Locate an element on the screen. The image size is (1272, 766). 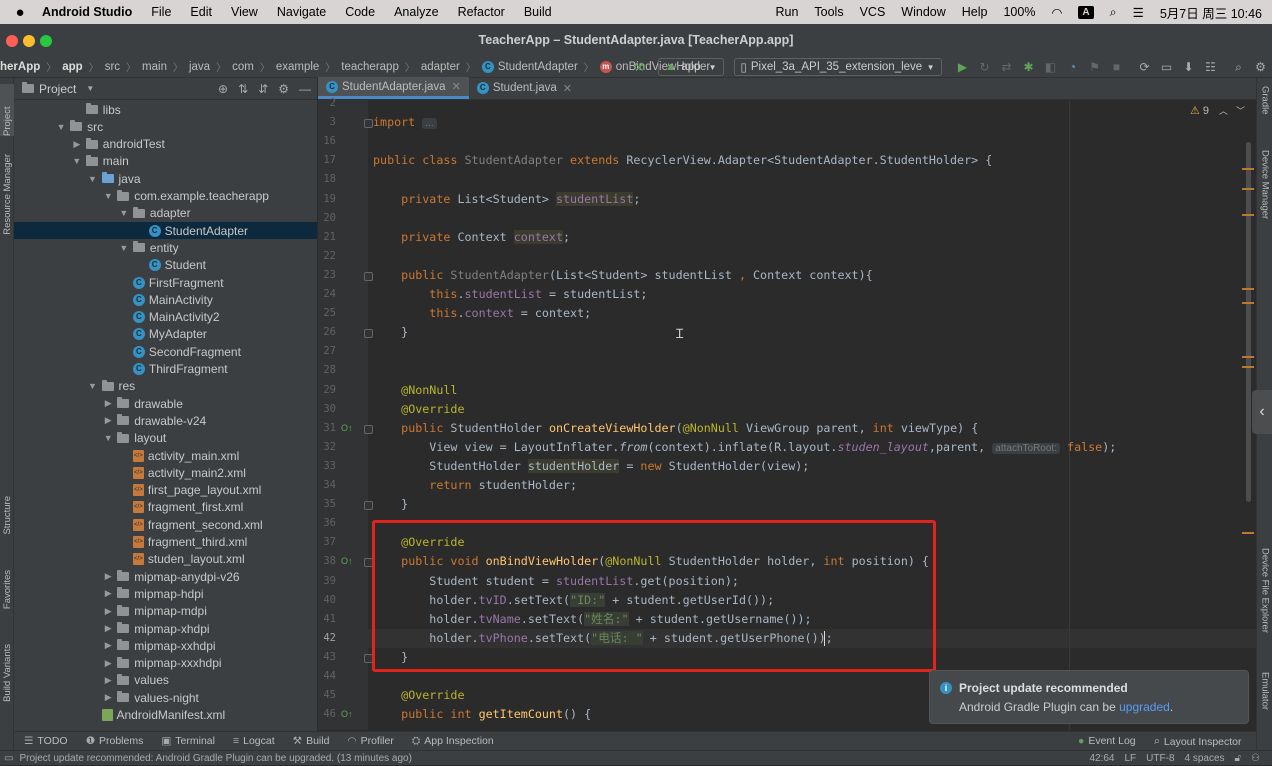
upgrade-link: upgraded is located at coordinates (1144, 707).